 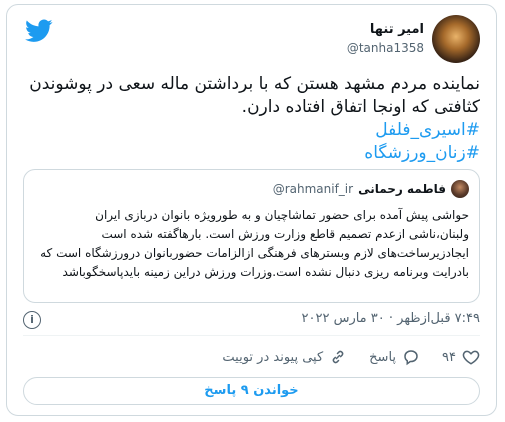 What do you see at coordinates (338, 357) in the screenshot?
I see `link-icon` at bounding box center [338, 357].